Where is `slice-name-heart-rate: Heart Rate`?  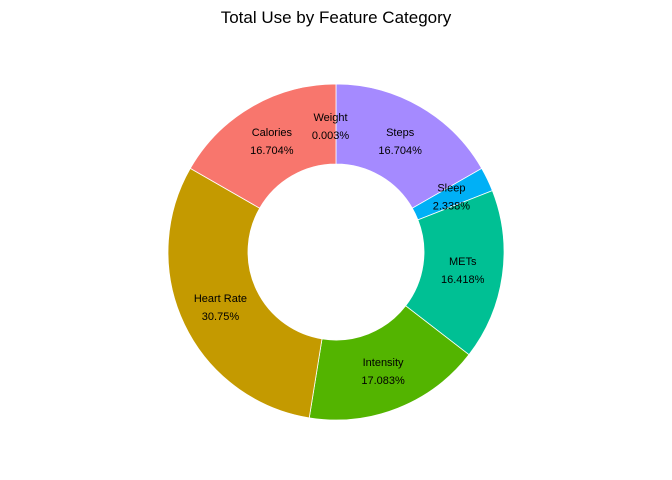 slice-name-heart-rate: Heart Rate is located at coordinates (220, 299).